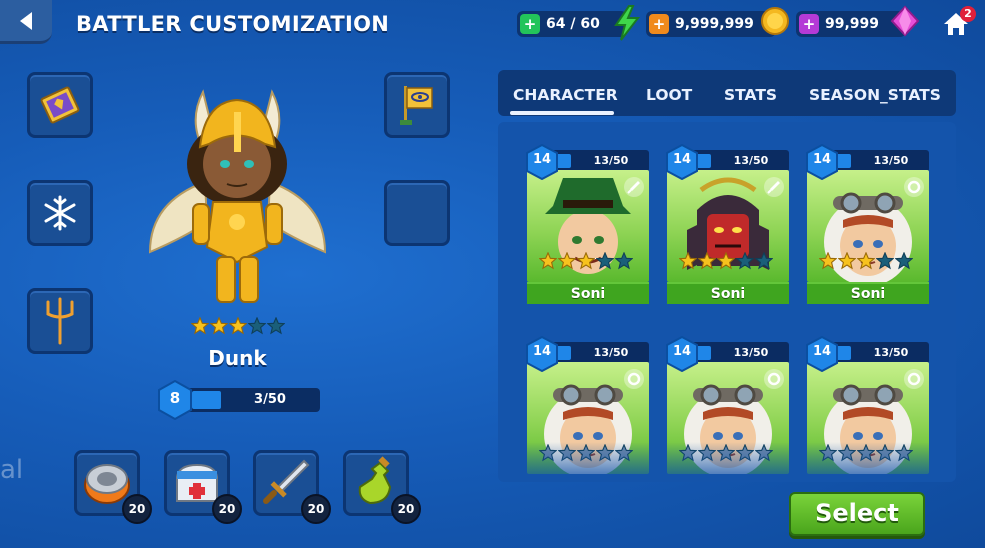 This screenshot has height=548, width=985. I want to click on hero-name: Dunk, so click(237, 358).